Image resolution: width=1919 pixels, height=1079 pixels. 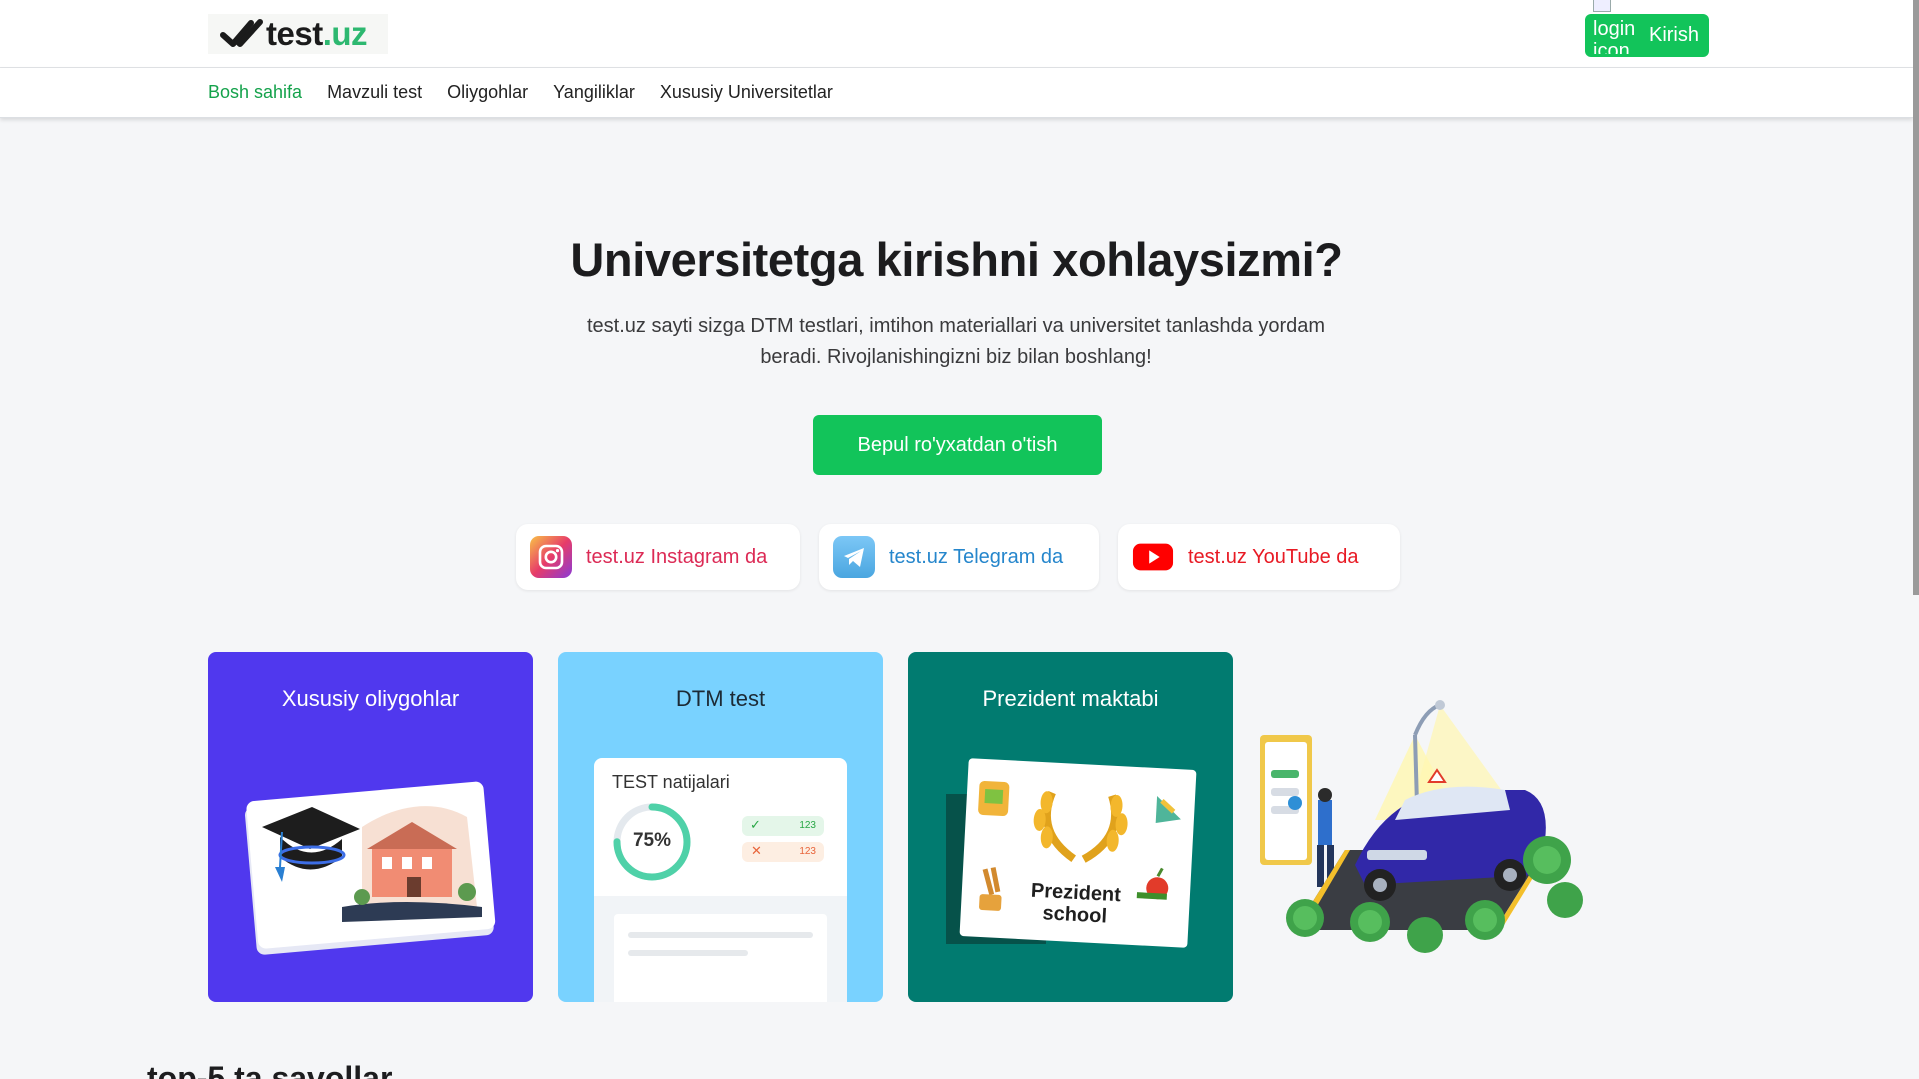 I want to click on instagram-link: test.uz Instagram da, so click(x=658, y=557).